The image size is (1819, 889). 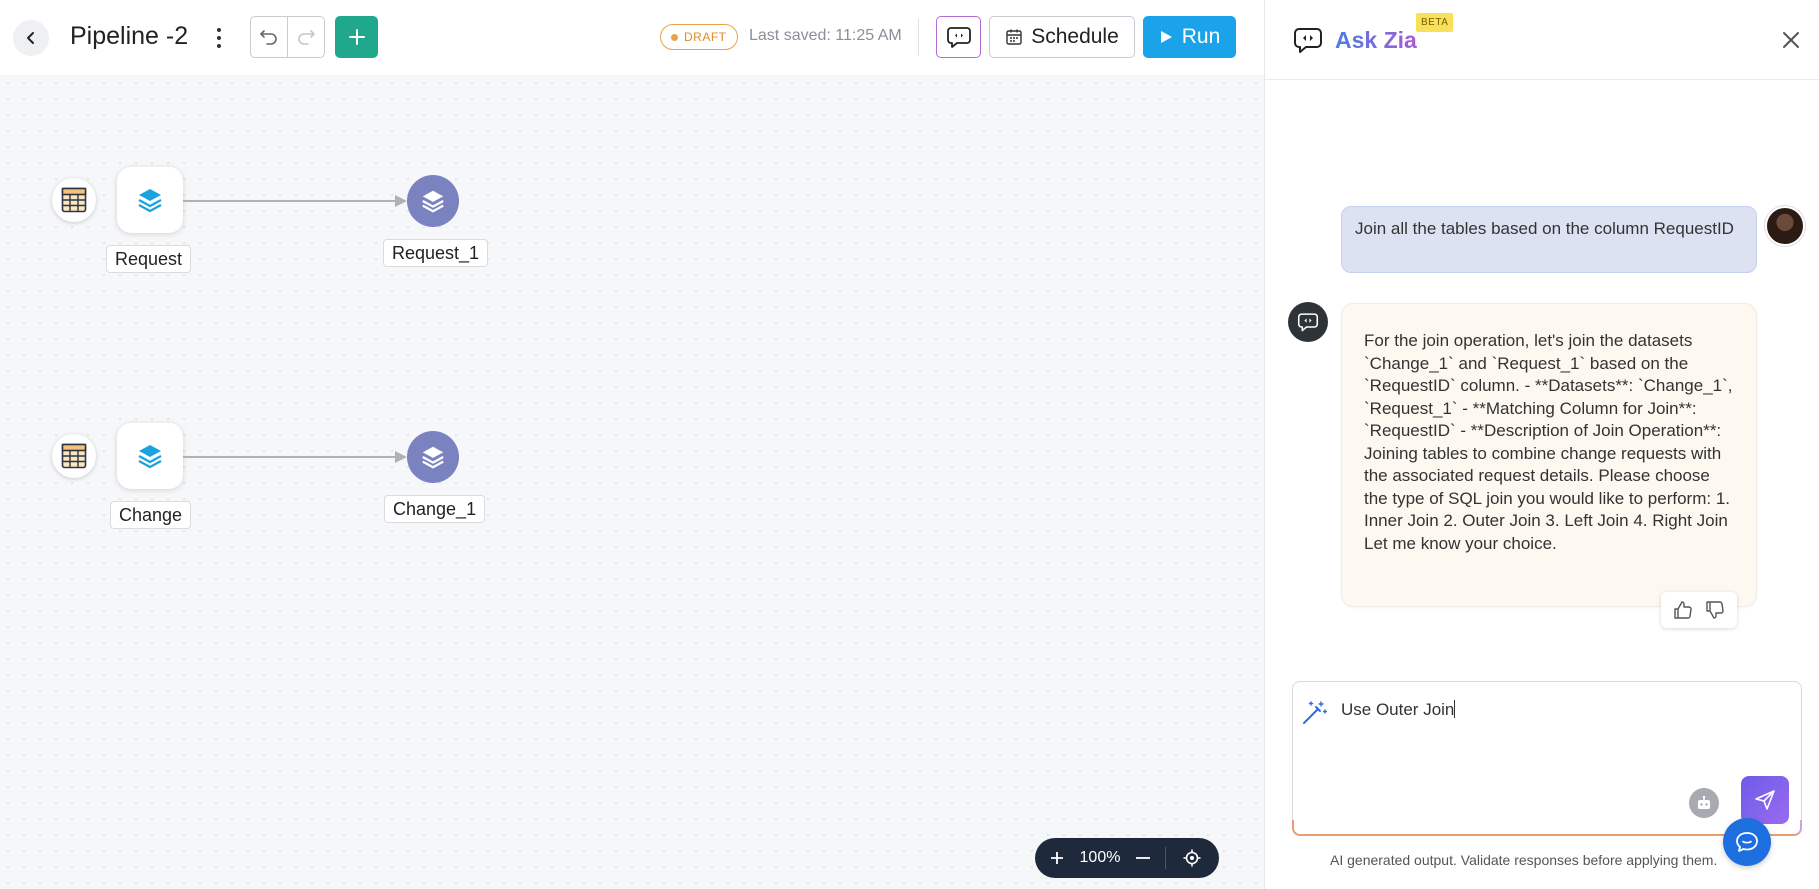 What do you see at coordinates (1166, 37) in the screenshot?
I see `play-icon` at bounding box center [1166, 37].